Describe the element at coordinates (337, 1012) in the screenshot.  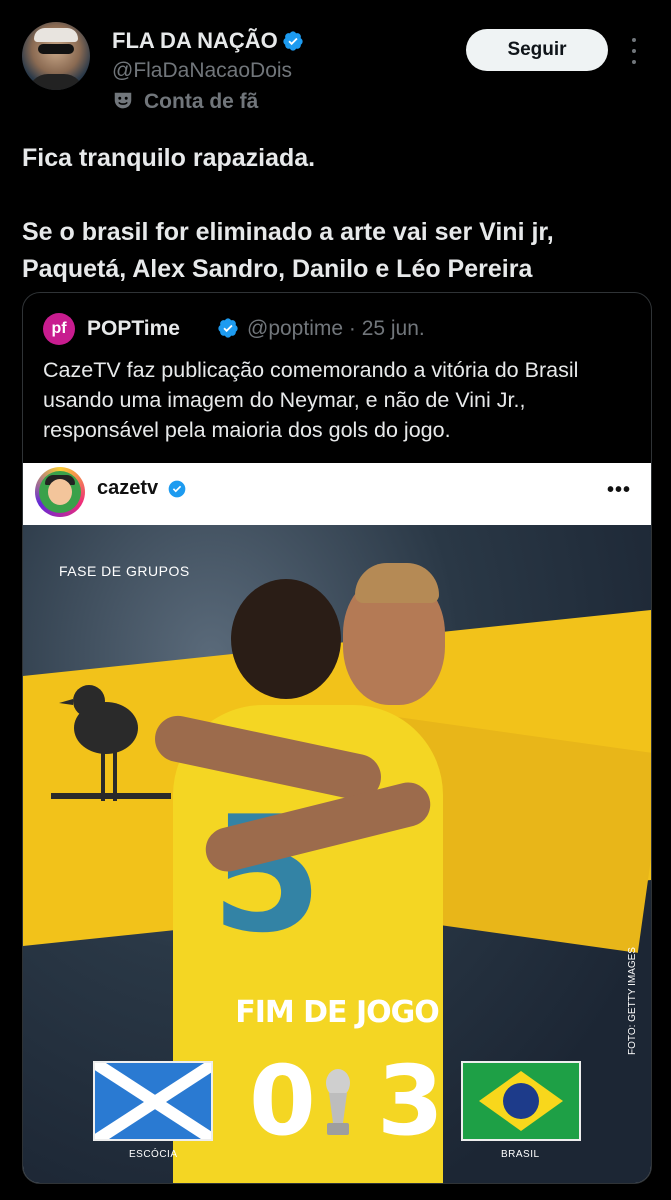
I see `end-of-match-label: FIM DE JOGO` at that location.